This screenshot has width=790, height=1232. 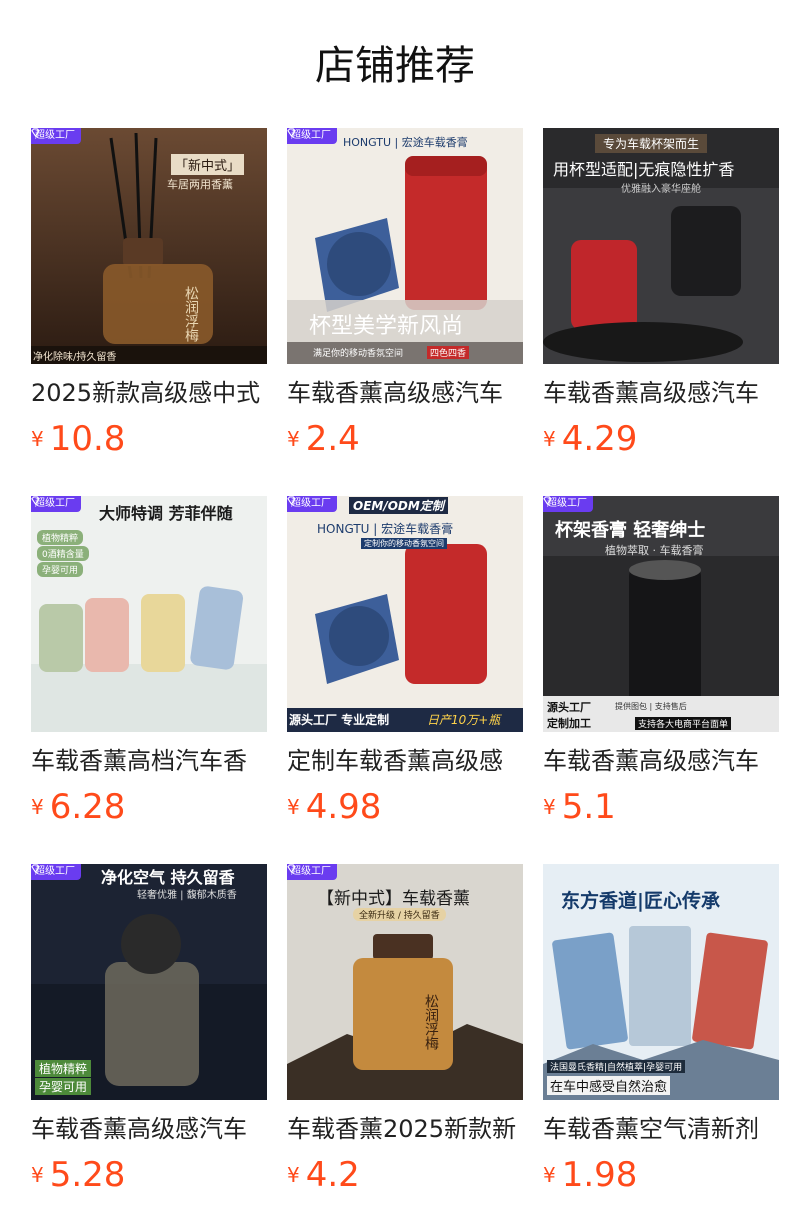 What do you see at coordinates (168, 877) in the screenshot?
I see `image-caption: 净化空气 持久留香` at bounding box center [168, 877].